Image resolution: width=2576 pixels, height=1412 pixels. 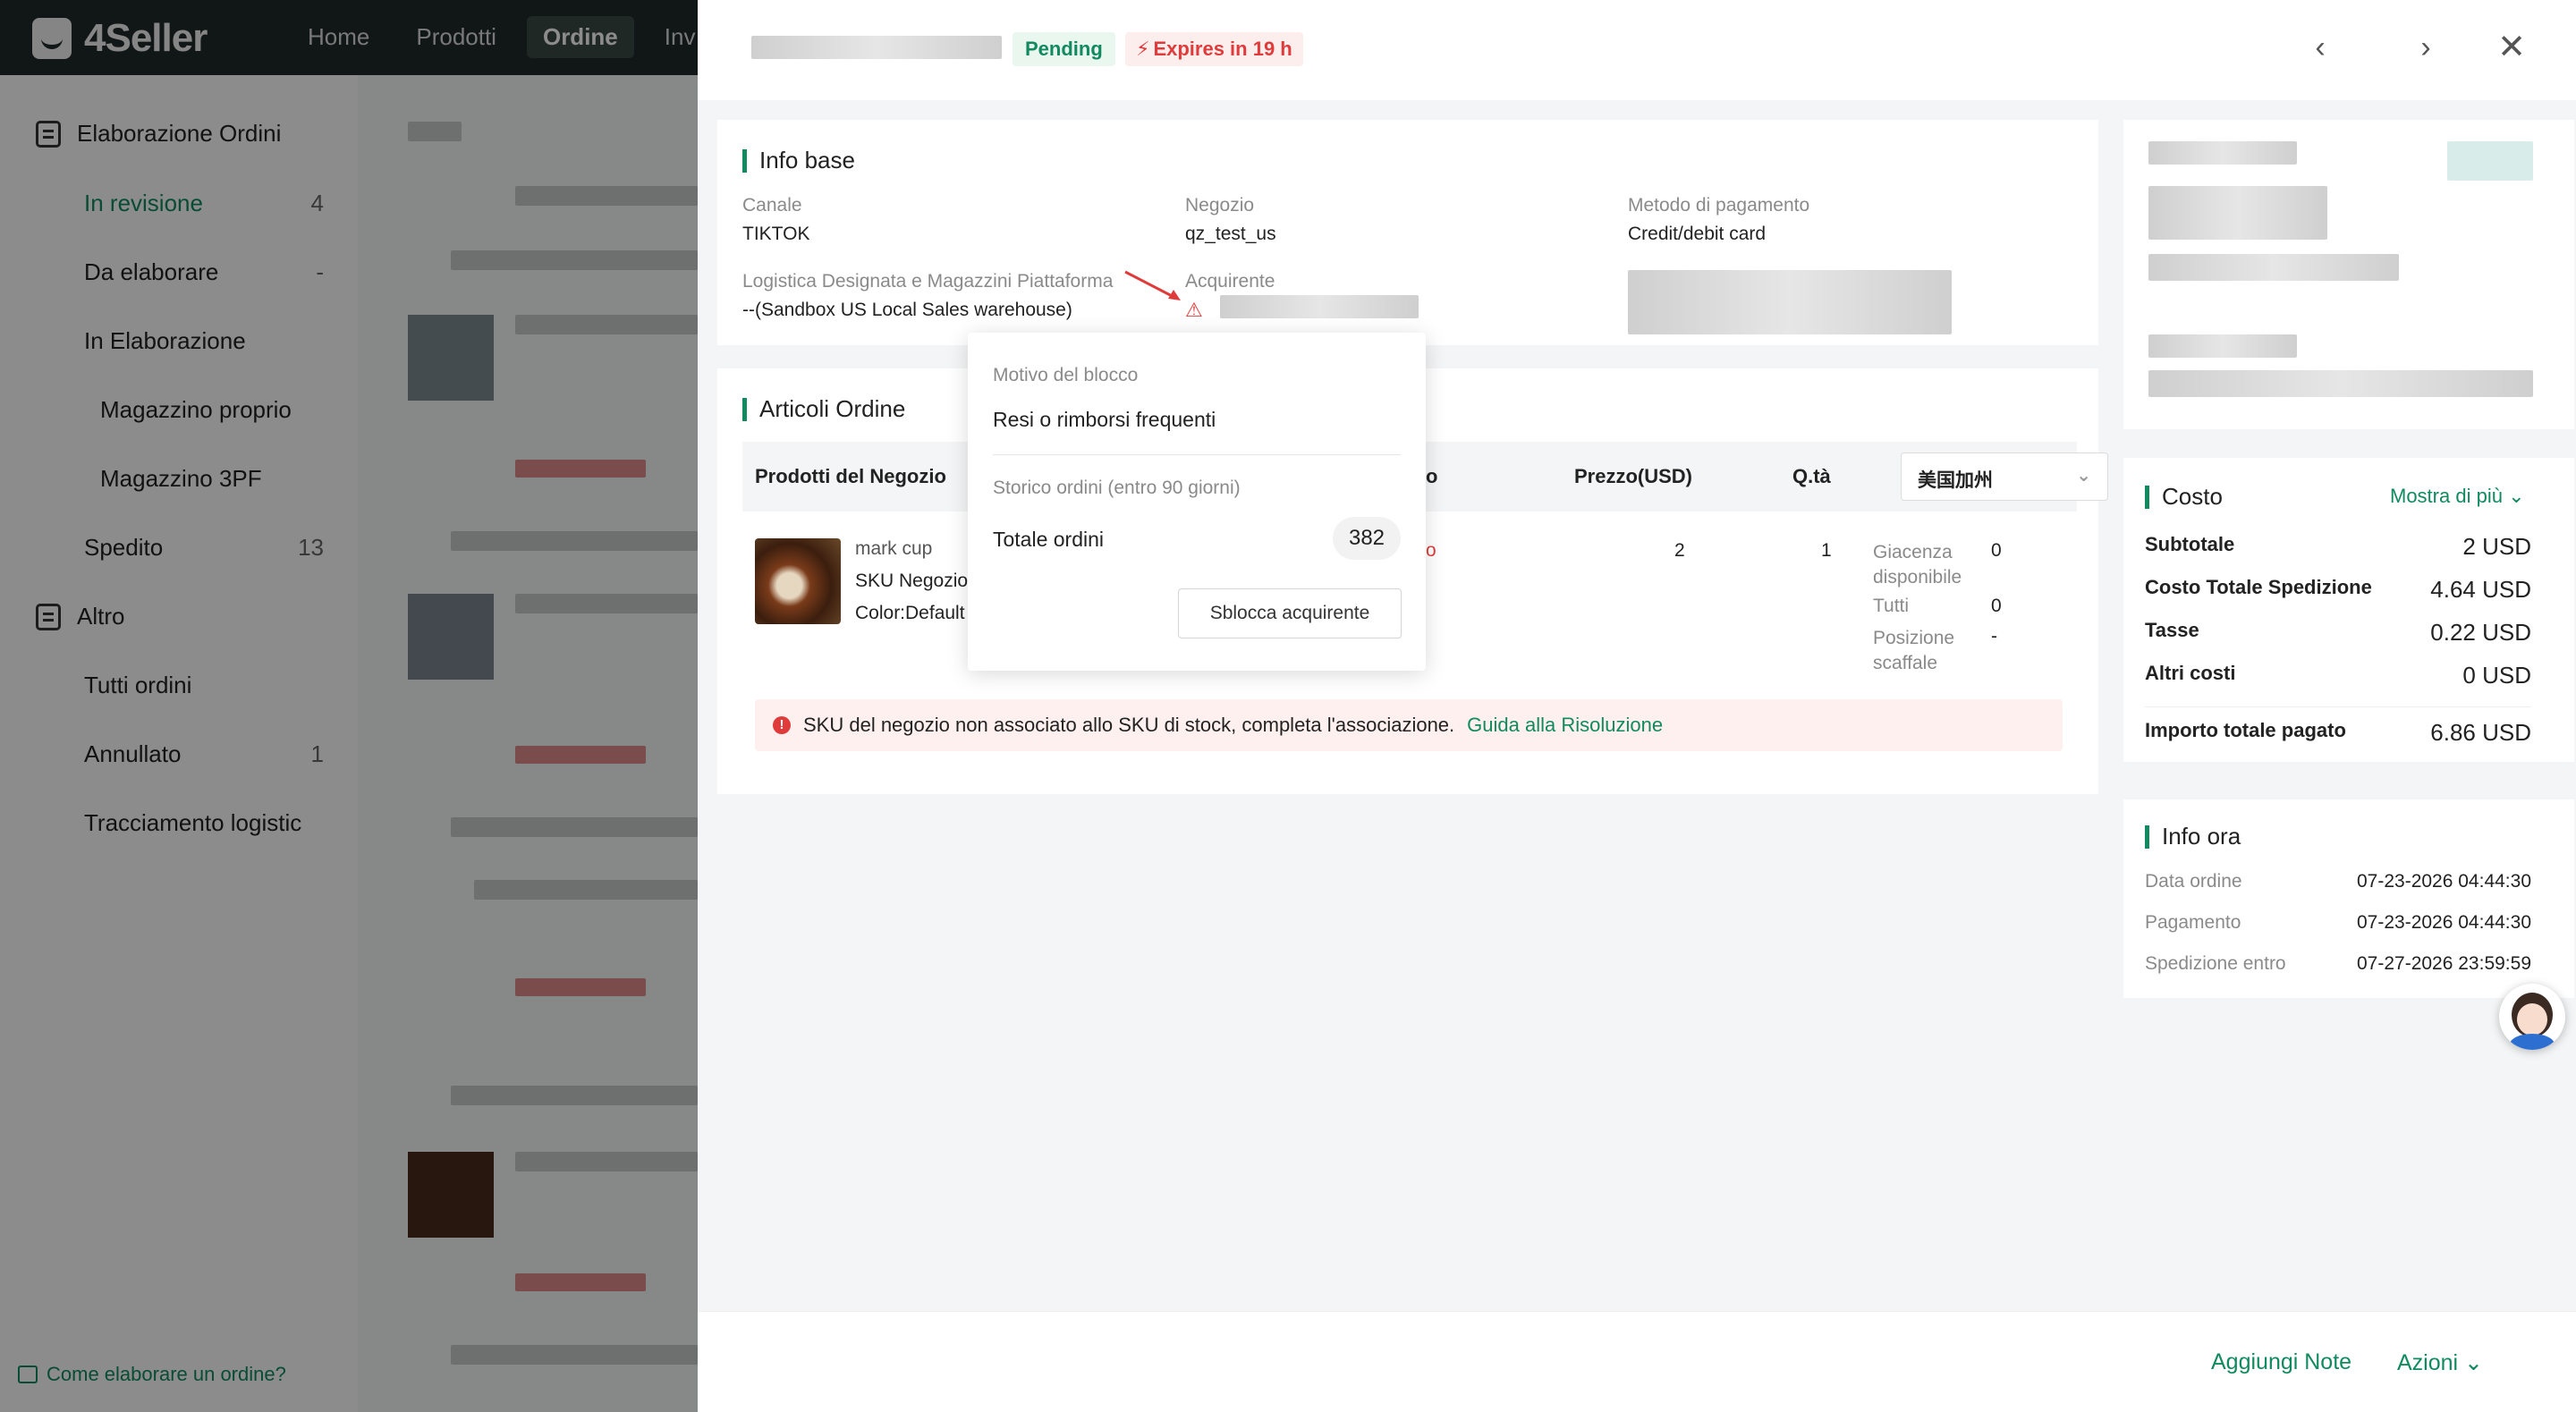 I want to click on info-ora-row: Data ordine 07-23-2026 04:44:30, so click(x=2338, y=882).